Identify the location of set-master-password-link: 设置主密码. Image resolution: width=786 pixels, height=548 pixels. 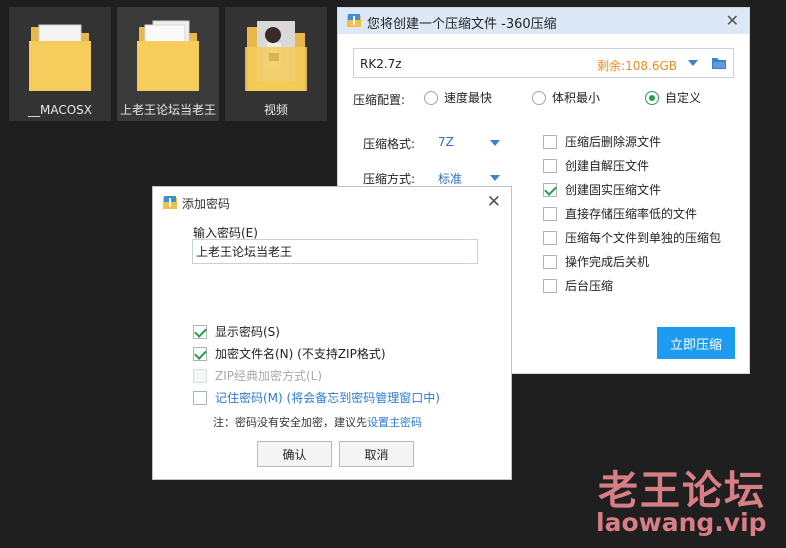
(394, 422).